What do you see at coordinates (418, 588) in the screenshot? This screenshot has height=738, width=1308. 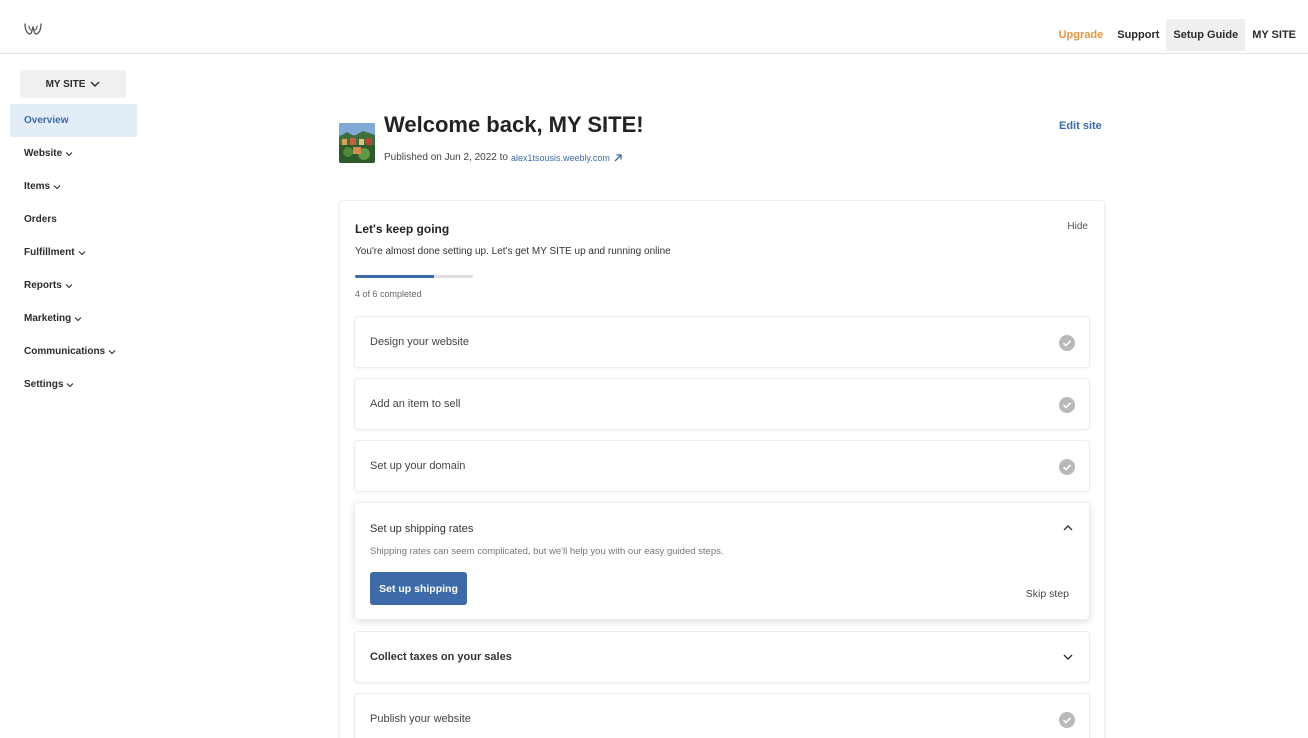 I see `setup-shipping-button: Set up shipping` at bounding box center [418, 588].